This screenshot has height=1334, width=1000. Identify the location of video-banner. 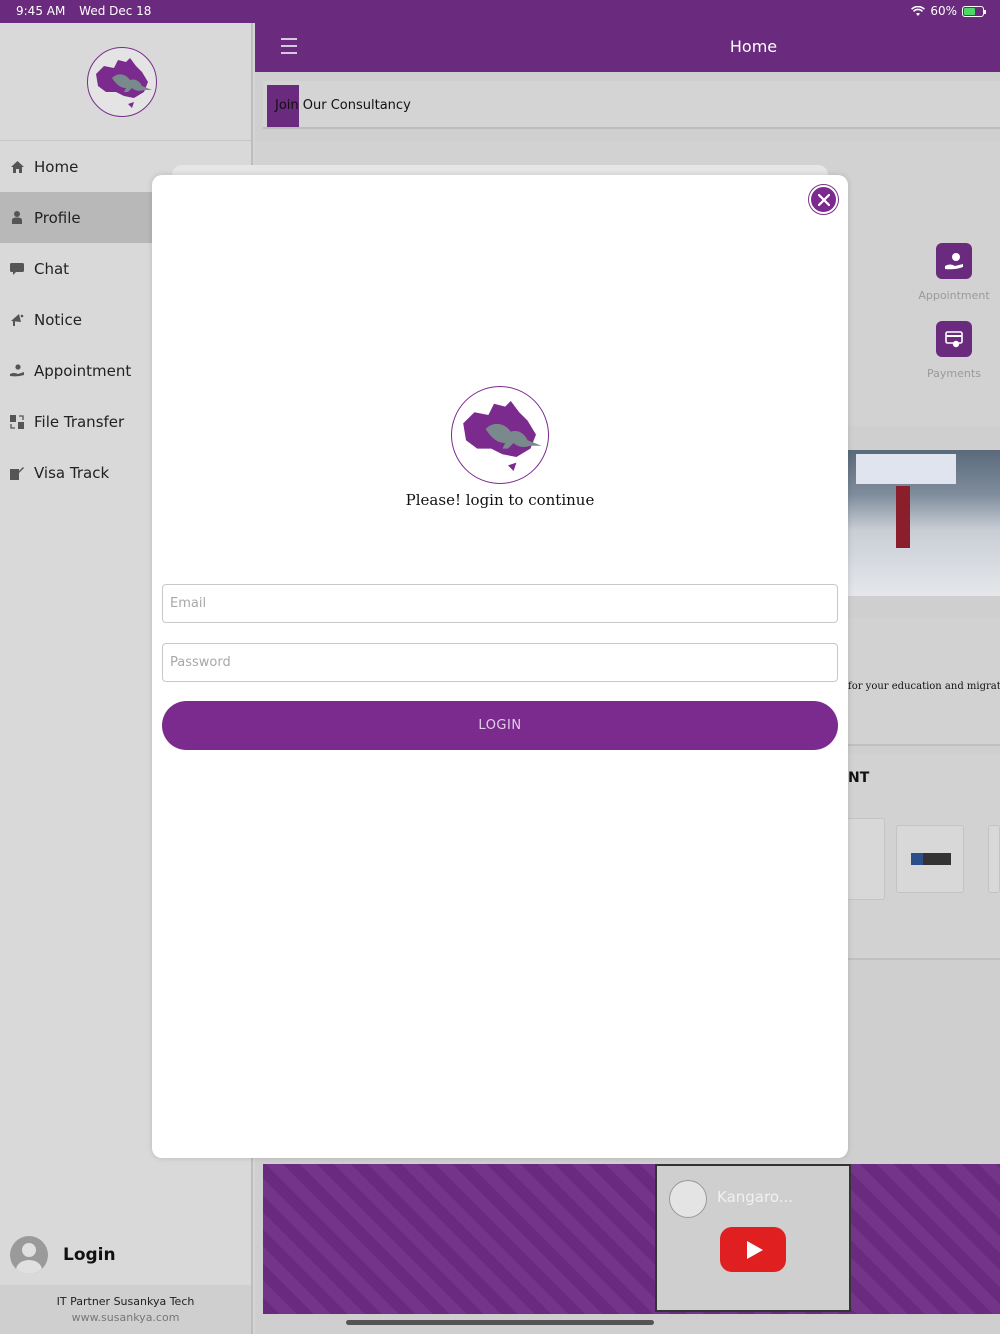
(631, 1239).